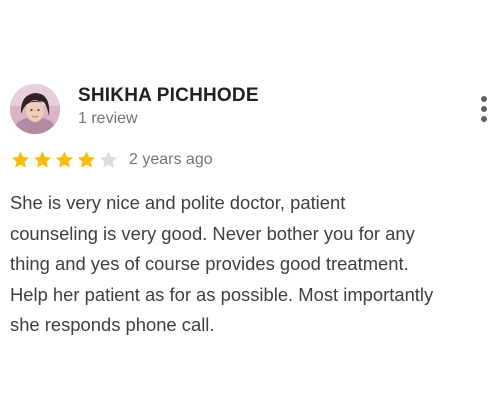 This screenshot has height=400, width=500. What do you see at coordinates (171, 159) in the screenshot?
I see `review-date: 2 years ago` at bounding box center [171, 159].